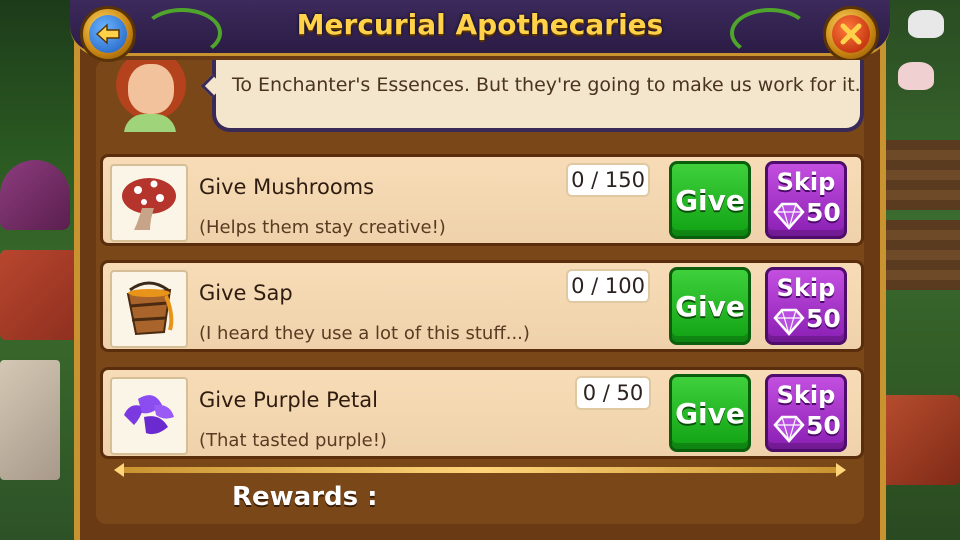  Describe the element at coordinates (293, 440) in the screenshot. I see `task-description: (That tasted purple!)` at that location.